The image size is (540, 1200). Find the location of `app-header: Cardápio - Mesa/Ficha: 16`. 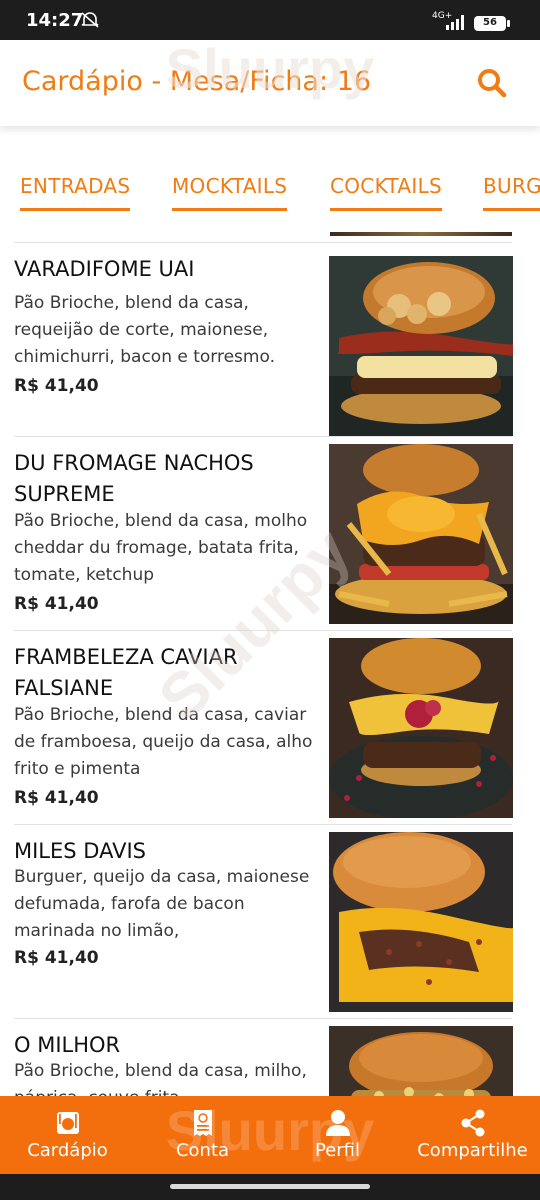

app-header: Cardápio - Mesa/Ficha: 16 is located at coordinates (270, 83).